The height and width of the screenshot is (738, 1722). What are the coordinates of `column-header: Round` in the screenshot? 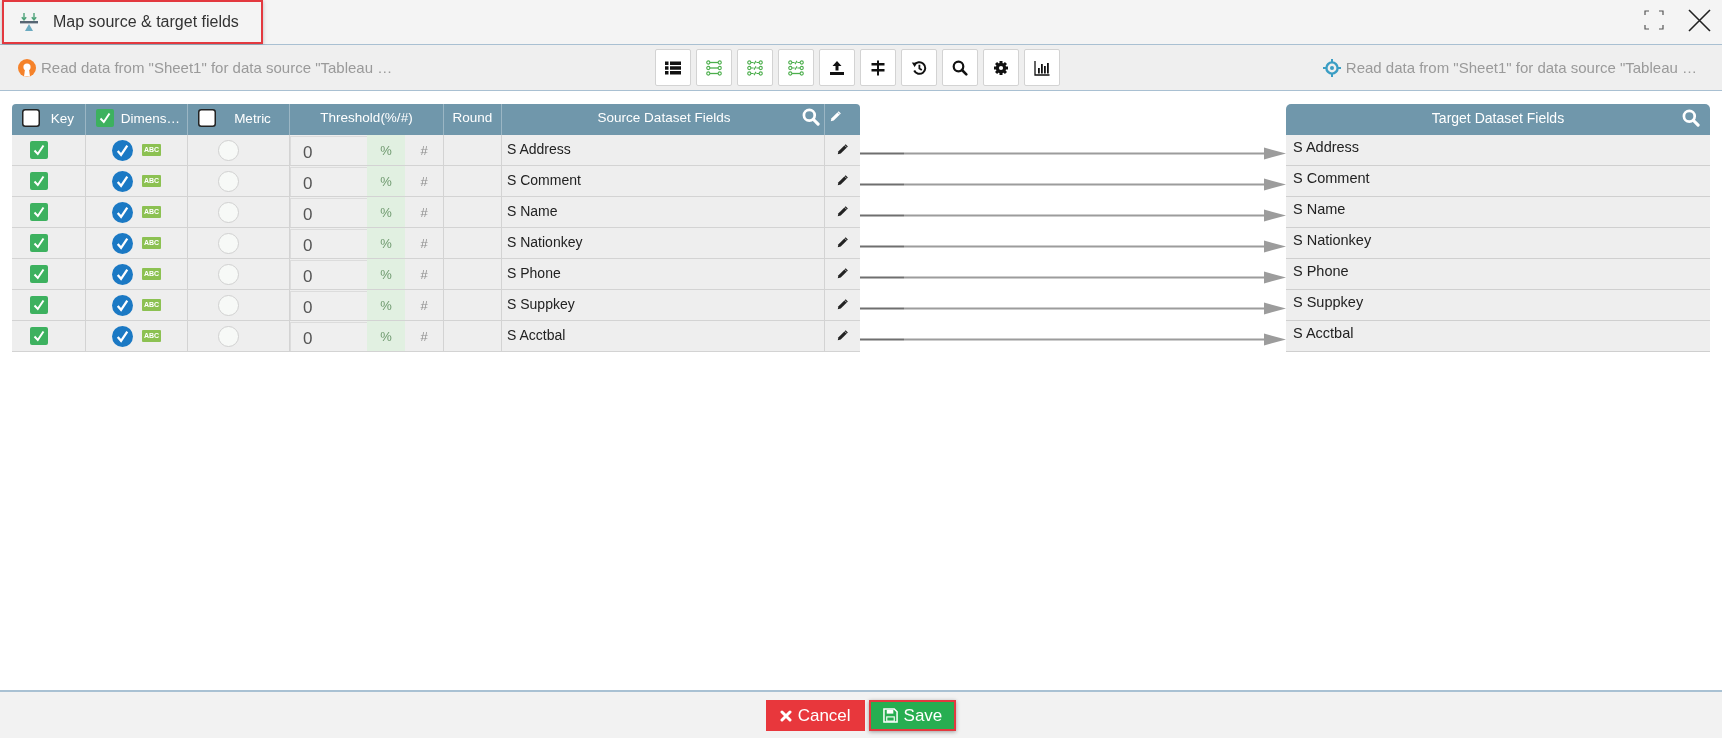 It's located at (472, 117).